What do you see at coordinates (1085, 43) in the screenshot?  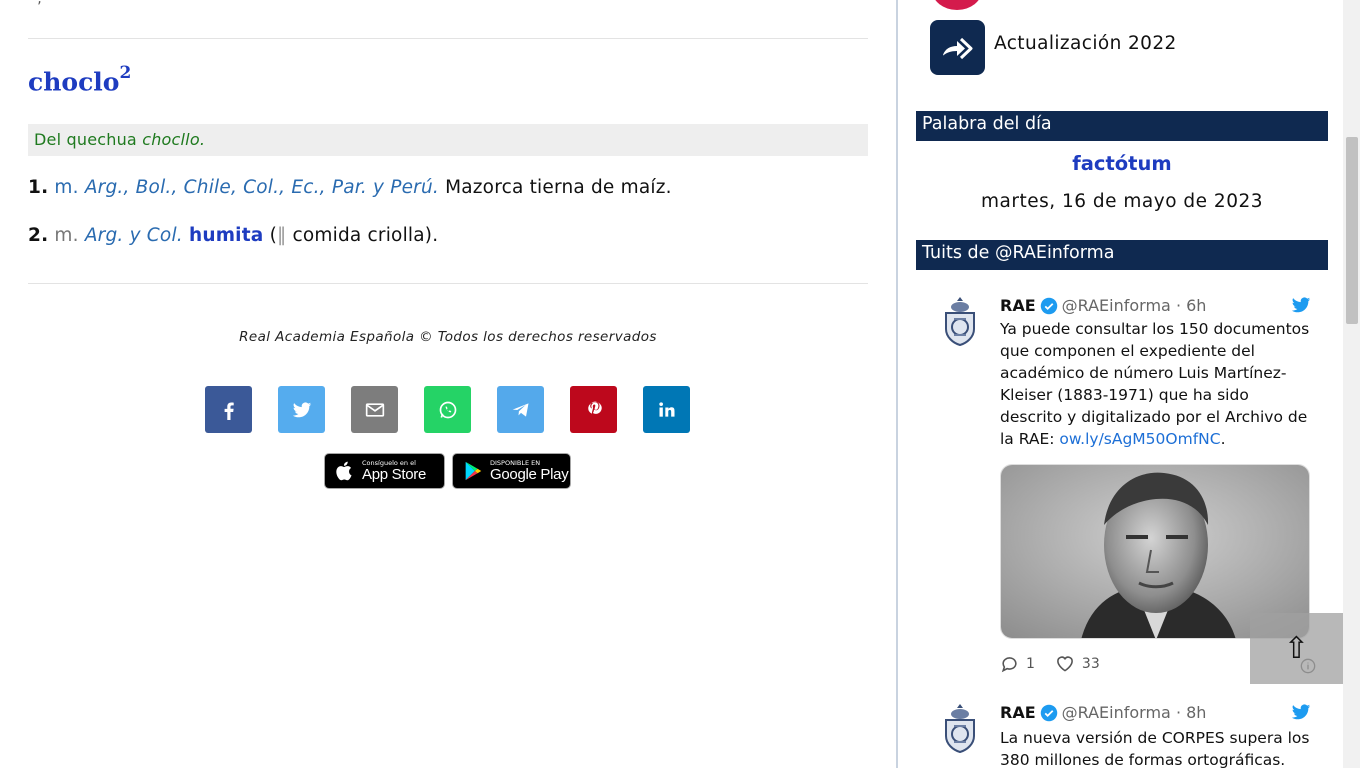 I see `update-2022-link: Actualización 2022` at bounding box center [1085, 43].